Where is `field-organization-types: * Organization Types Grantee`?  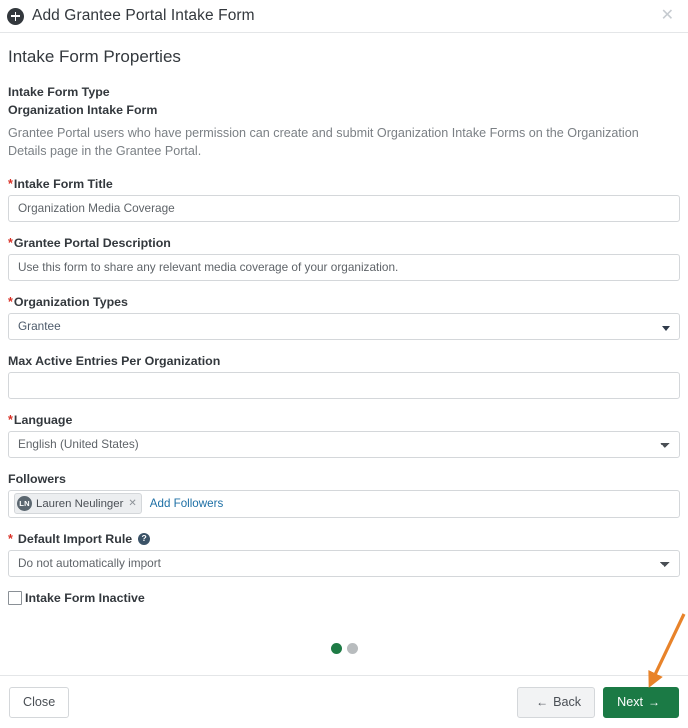
field-organization-types: * Organization Types Grantee is located at coordinates (344, 317).